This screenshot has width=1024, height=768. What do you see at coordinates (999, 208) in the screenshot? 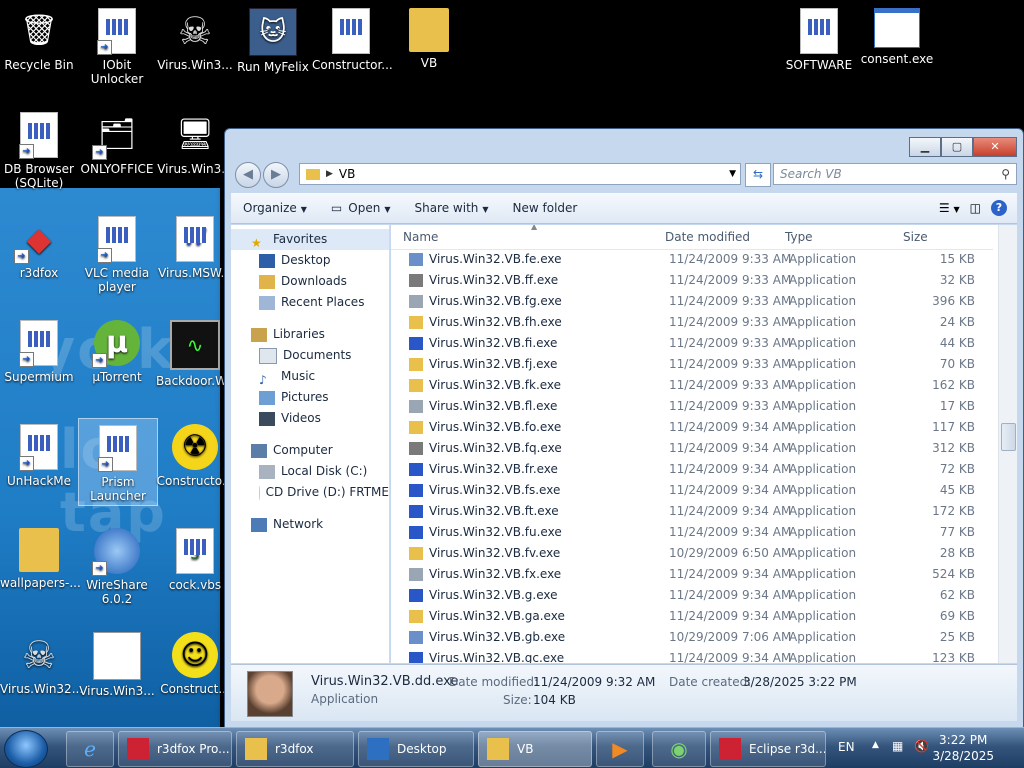
I see `help-icon: ?` at bounding box center [999, 208].